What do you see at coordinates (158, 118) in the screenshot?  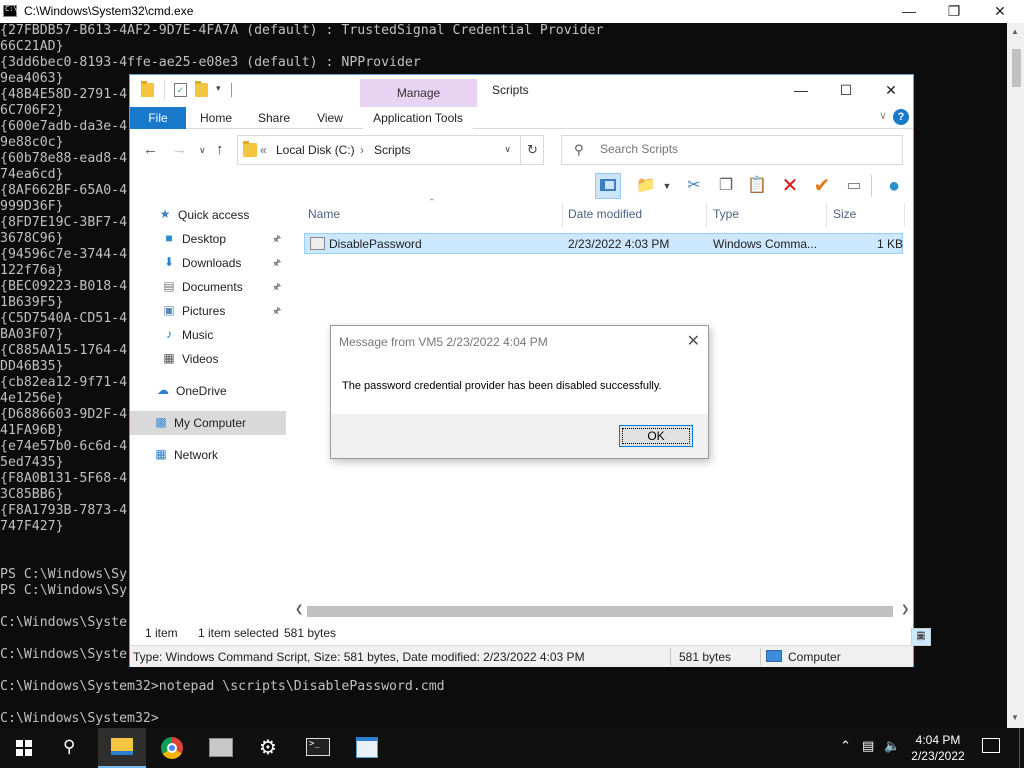 I see `tab-file: File` at bounding box center [158, 118].